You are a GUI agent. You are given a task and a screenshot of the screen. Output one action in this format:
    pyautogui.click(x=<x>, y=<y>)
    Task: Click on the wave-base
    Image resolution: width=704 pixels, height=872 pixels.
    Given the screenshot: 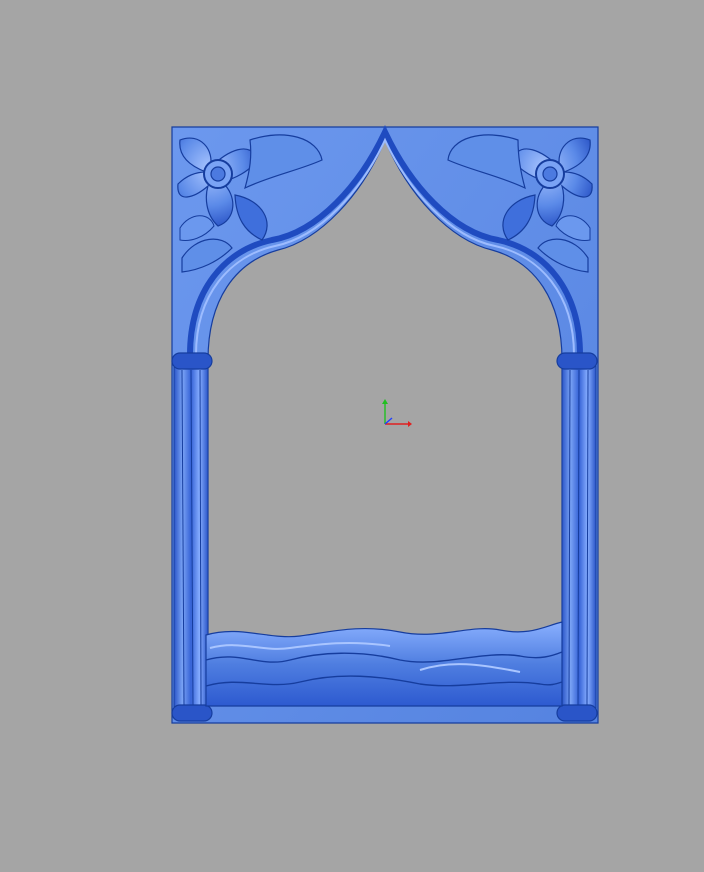 What is the action you would take?
    pyautogui.click(x=384, y=664)
    